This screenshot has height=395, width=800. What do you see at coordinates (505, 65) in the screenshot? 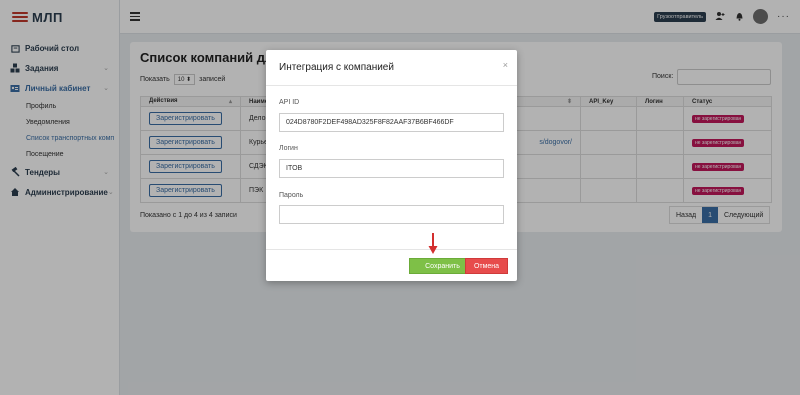
I see `close-icon: ×` at bounding box center [505, 65].